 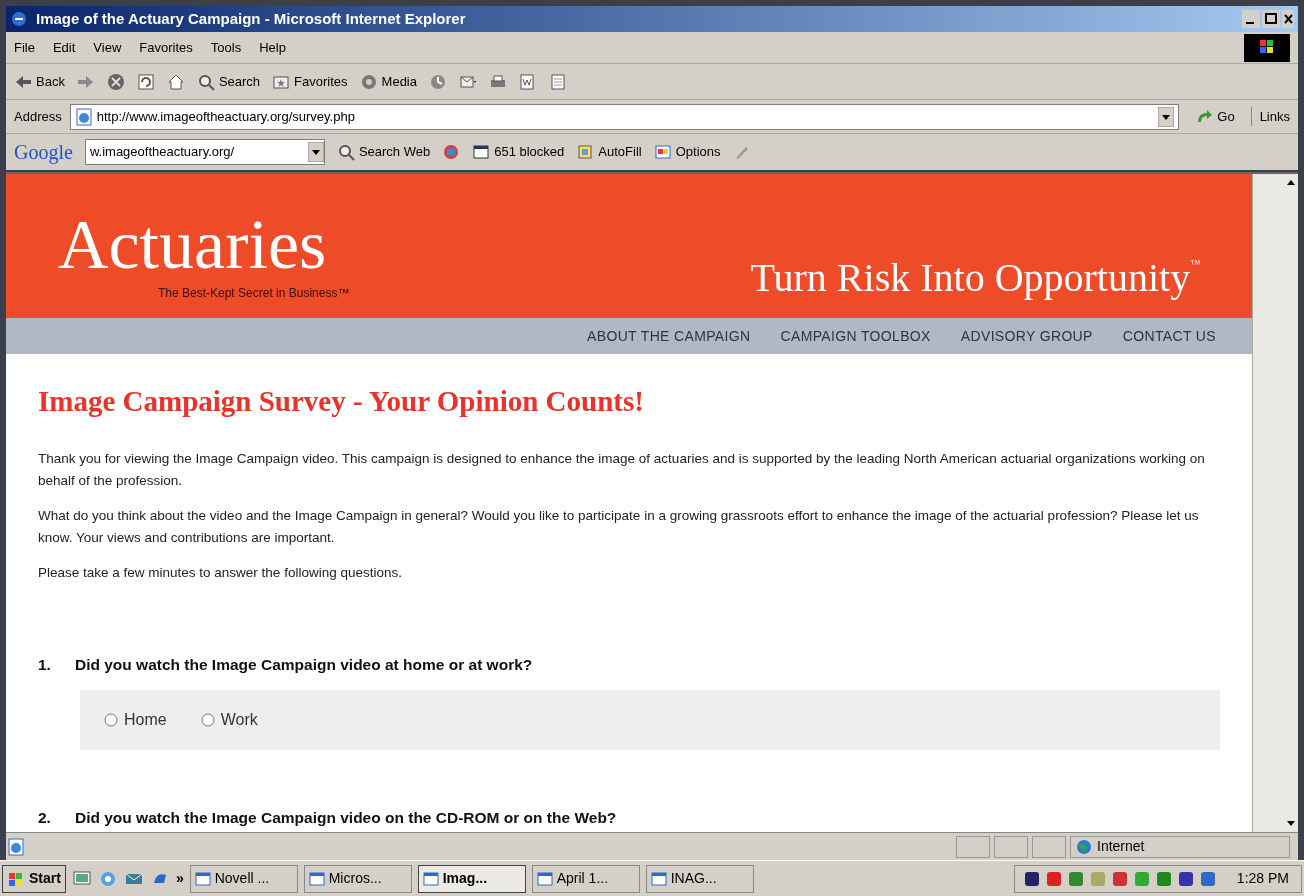 I want to click on toolbar-button: Options, so click(x=687, y=152).